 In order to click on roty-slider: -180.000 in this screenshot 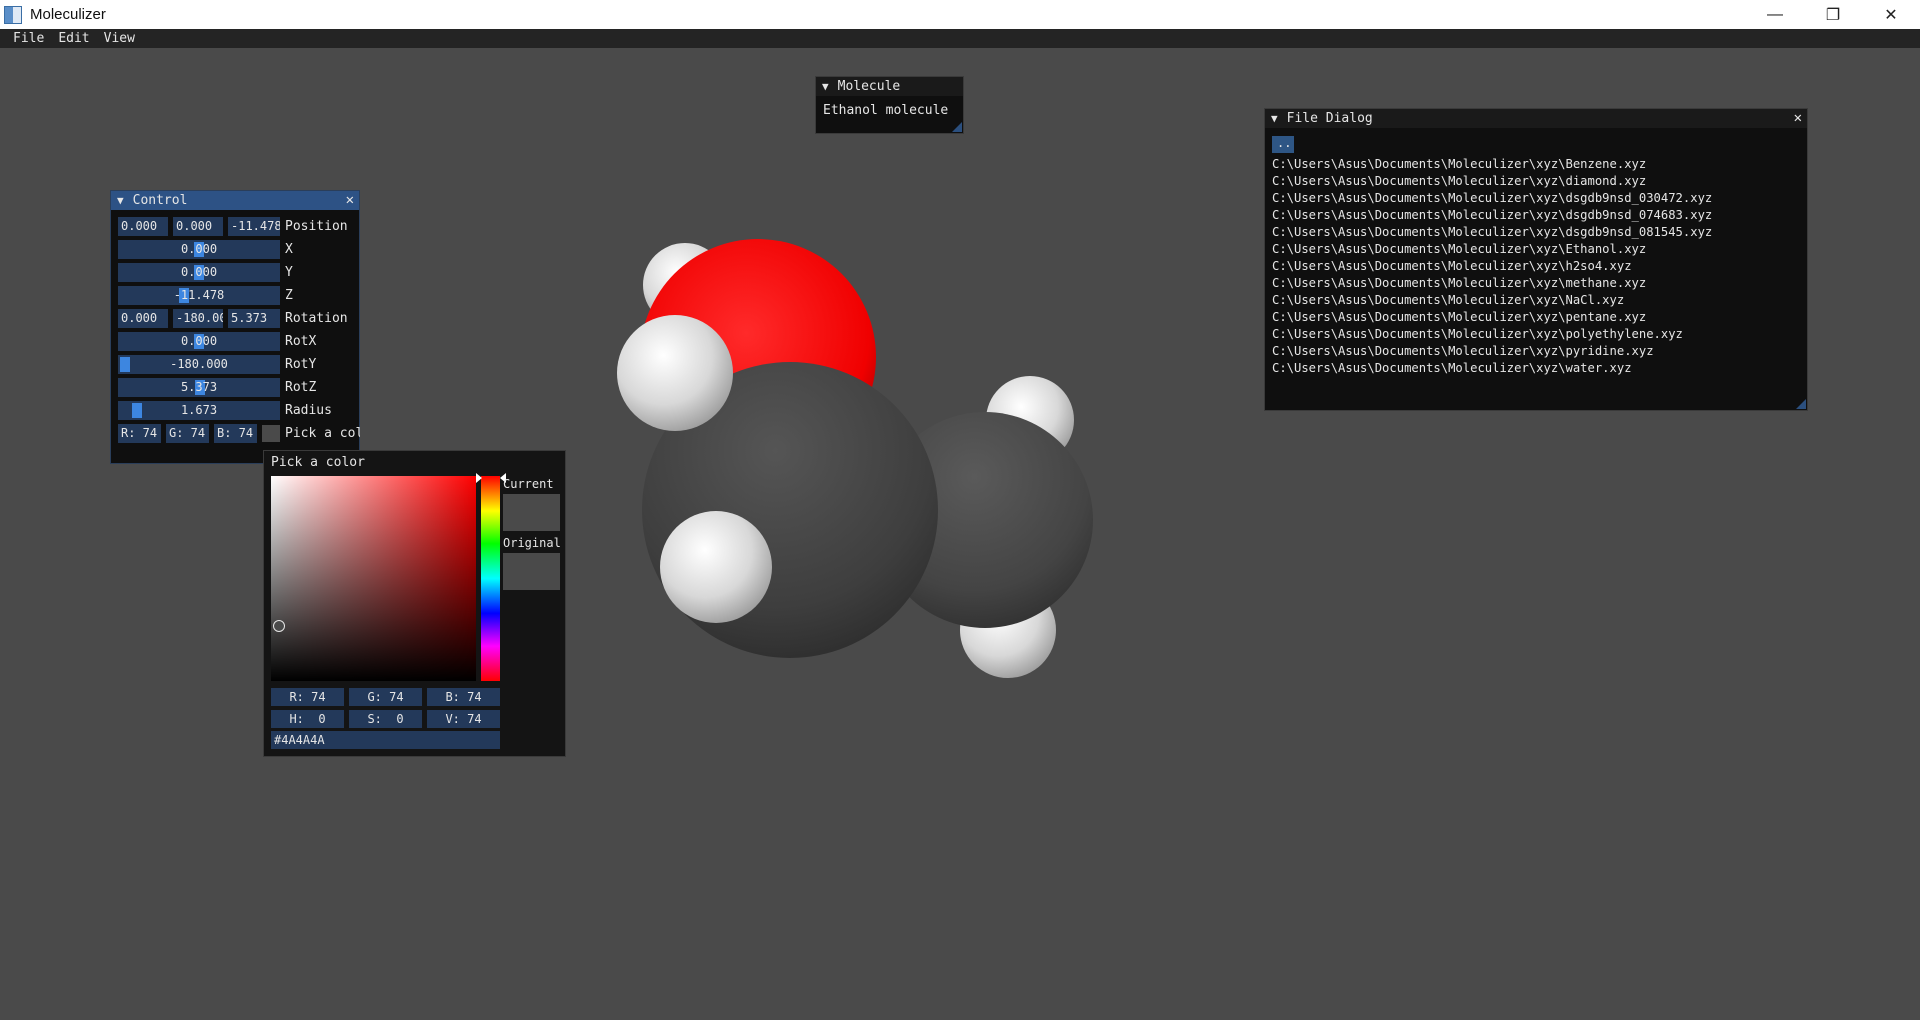, I will do `click(199, 364)`.